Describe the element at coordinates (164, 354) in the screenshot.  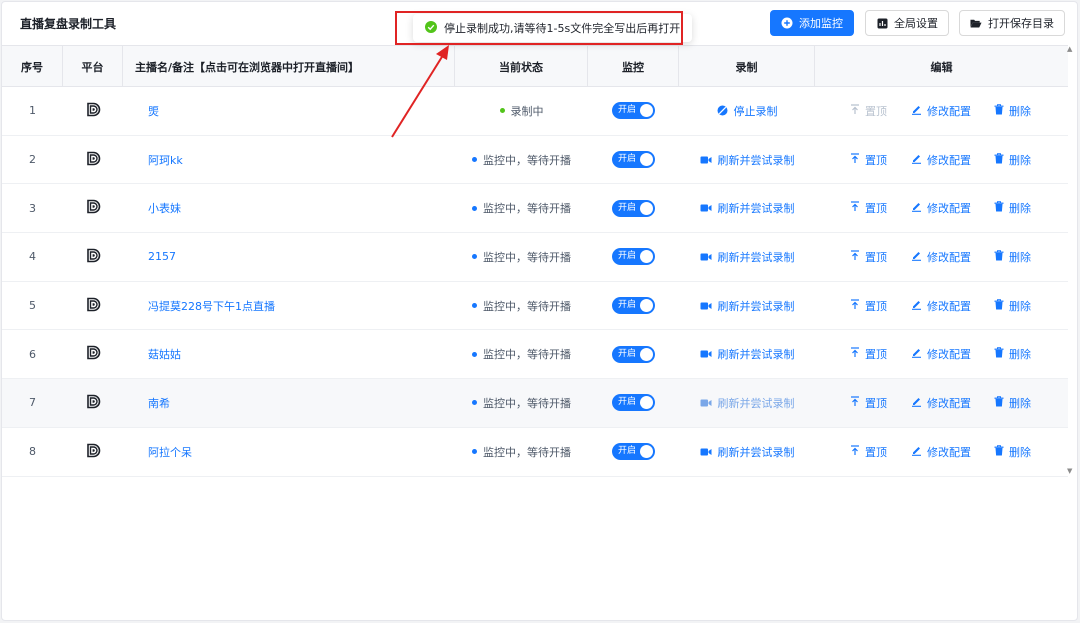
I see `streamer-name-link: 菇姑姑` at that location.